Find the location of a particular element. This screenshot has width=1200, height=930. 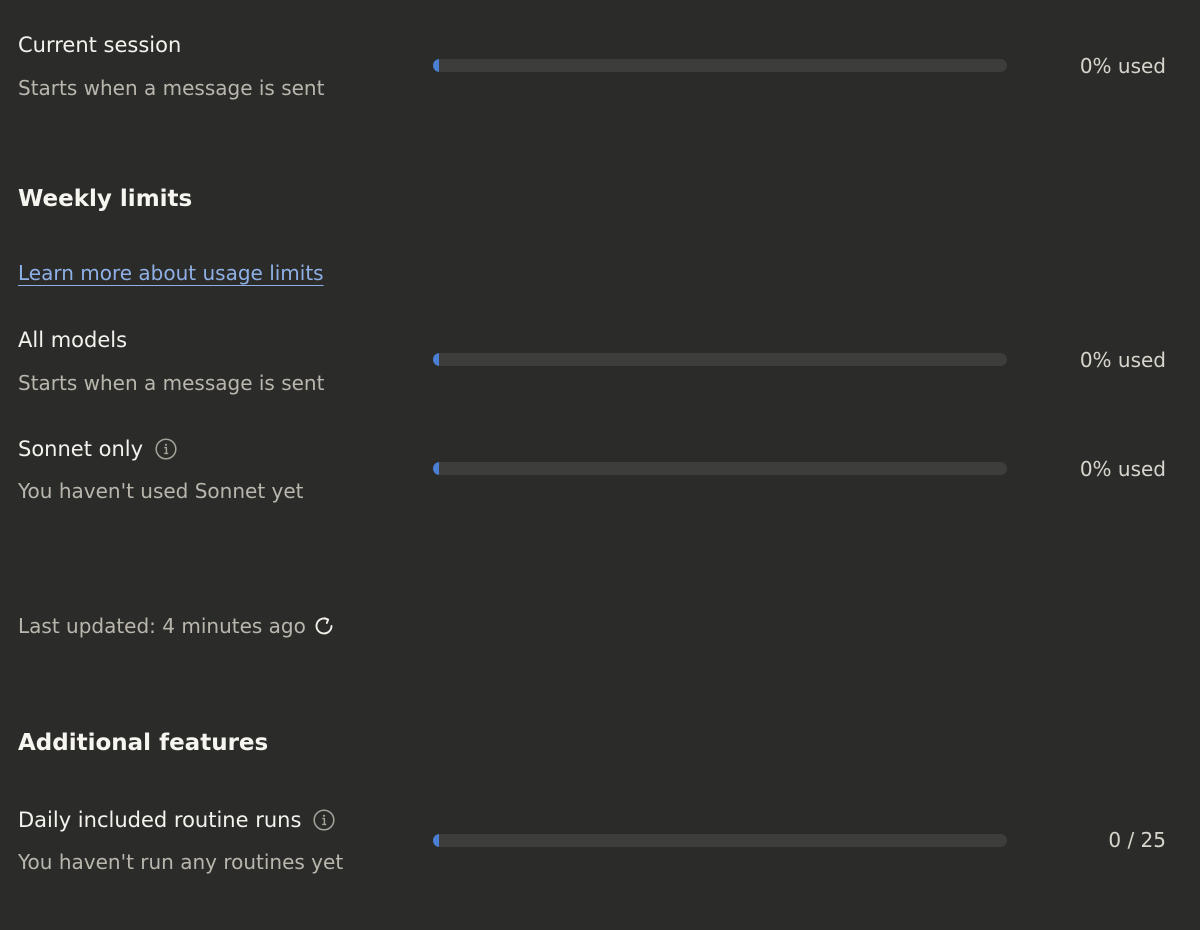

all-models-title: All models is located at coordinates (72, 340).